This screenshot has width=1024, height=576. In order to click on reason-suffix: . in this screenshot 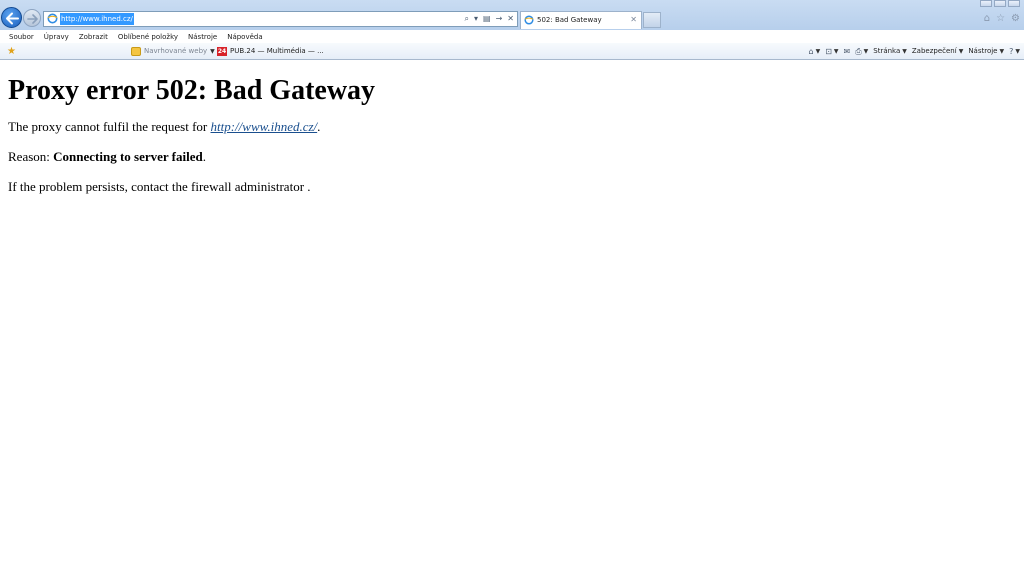, I will do `click(204, 156)`.